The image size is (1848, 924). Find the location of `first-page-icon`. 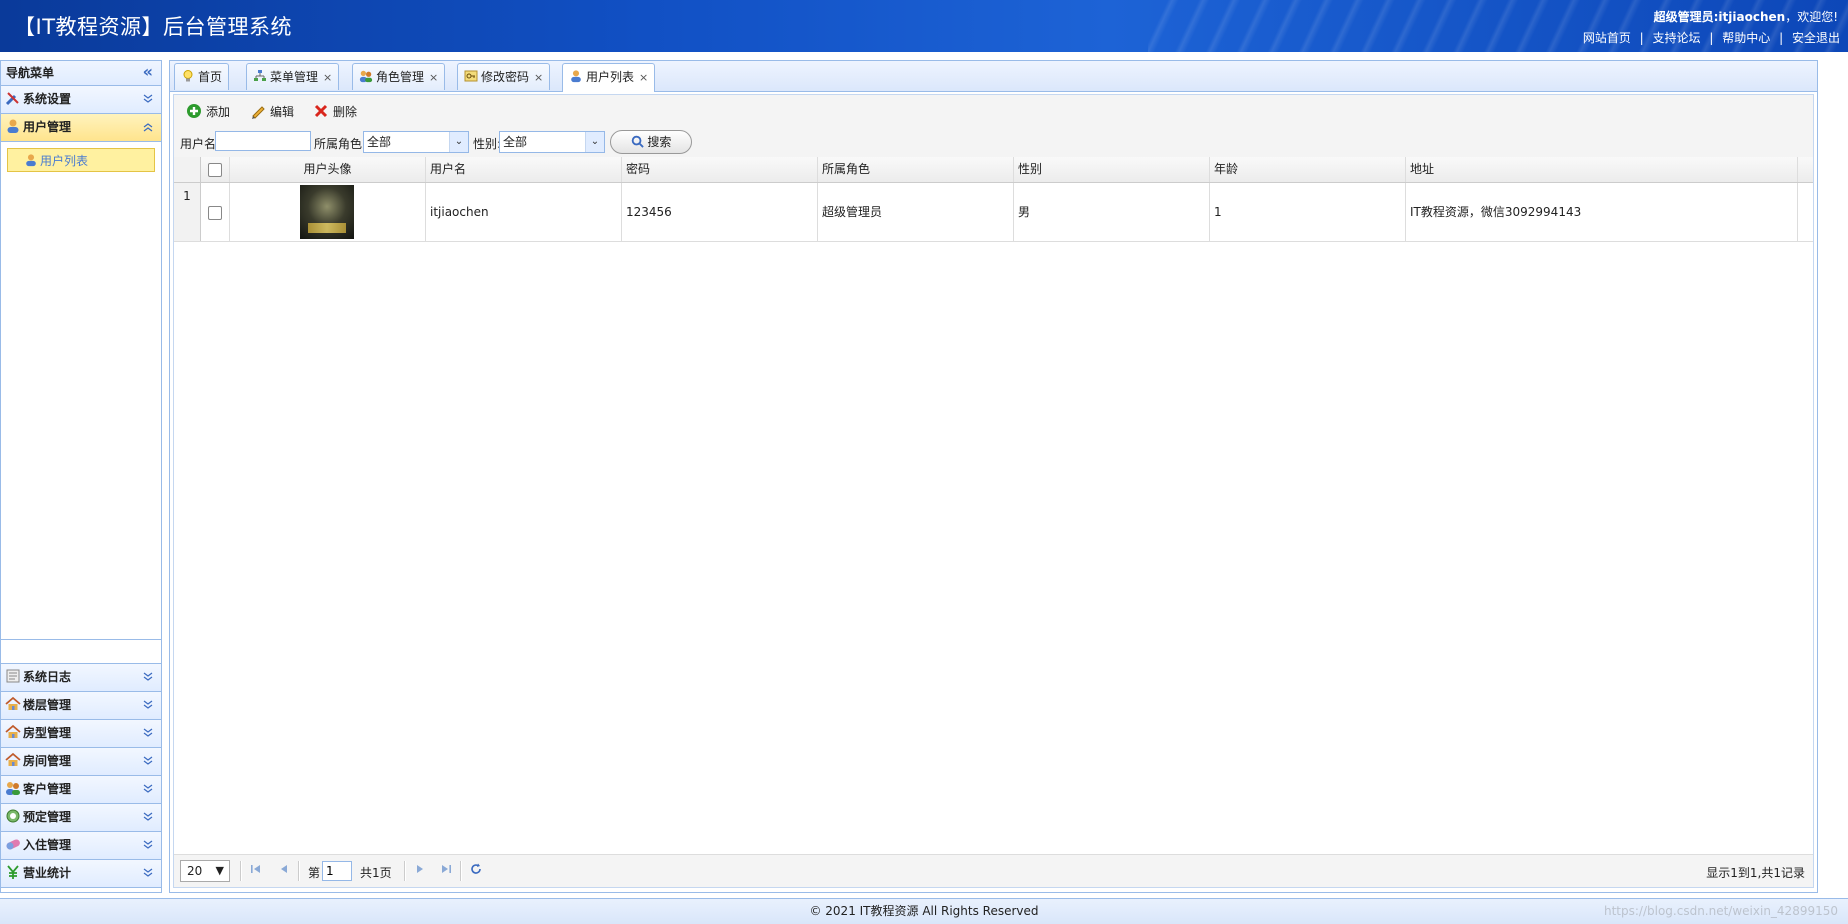

first-page-icon is located at coordinates (256, 870).